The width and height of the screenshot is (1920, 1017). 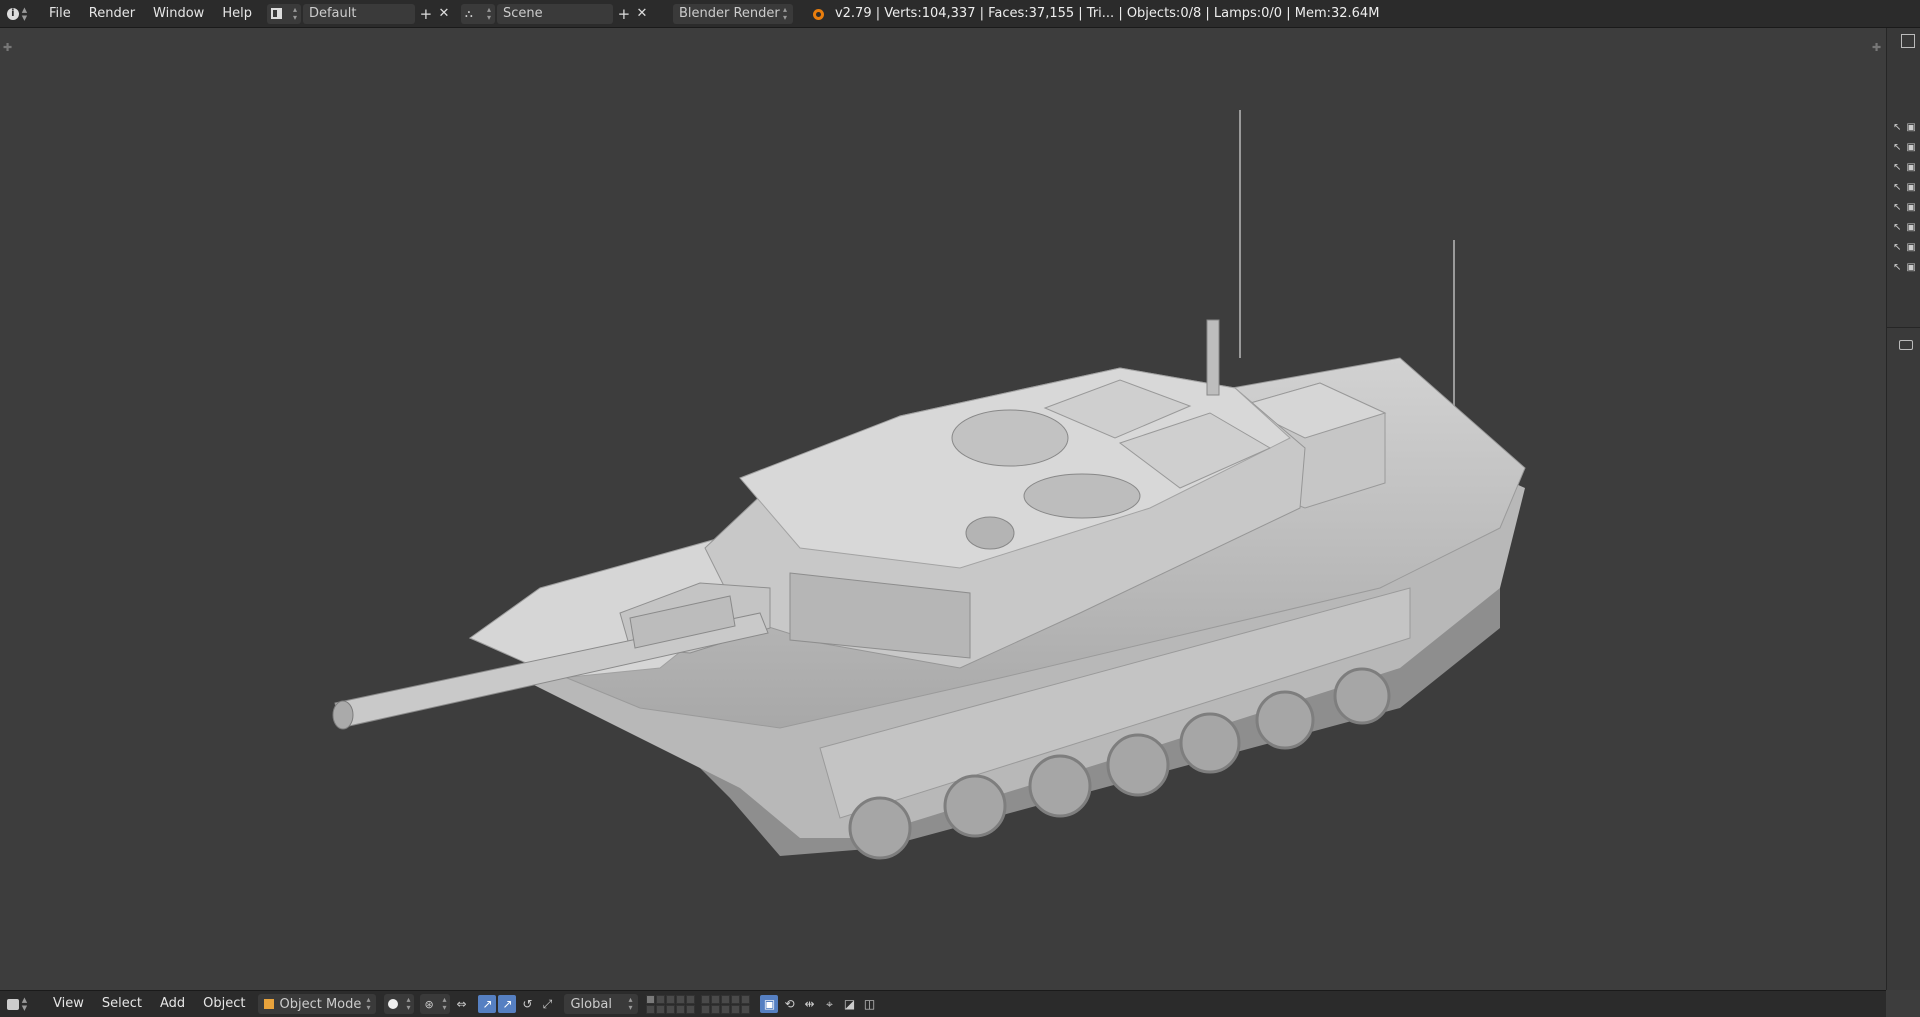 I want to click on menu-select: Select, so click(x=122, y=1004).